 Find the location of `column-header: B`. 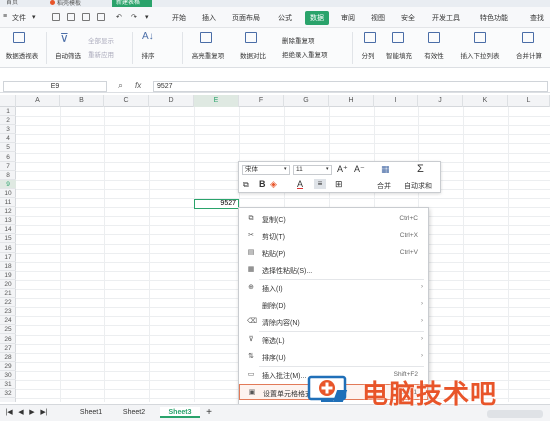

column-header: B is located at coordinates (82, 101).